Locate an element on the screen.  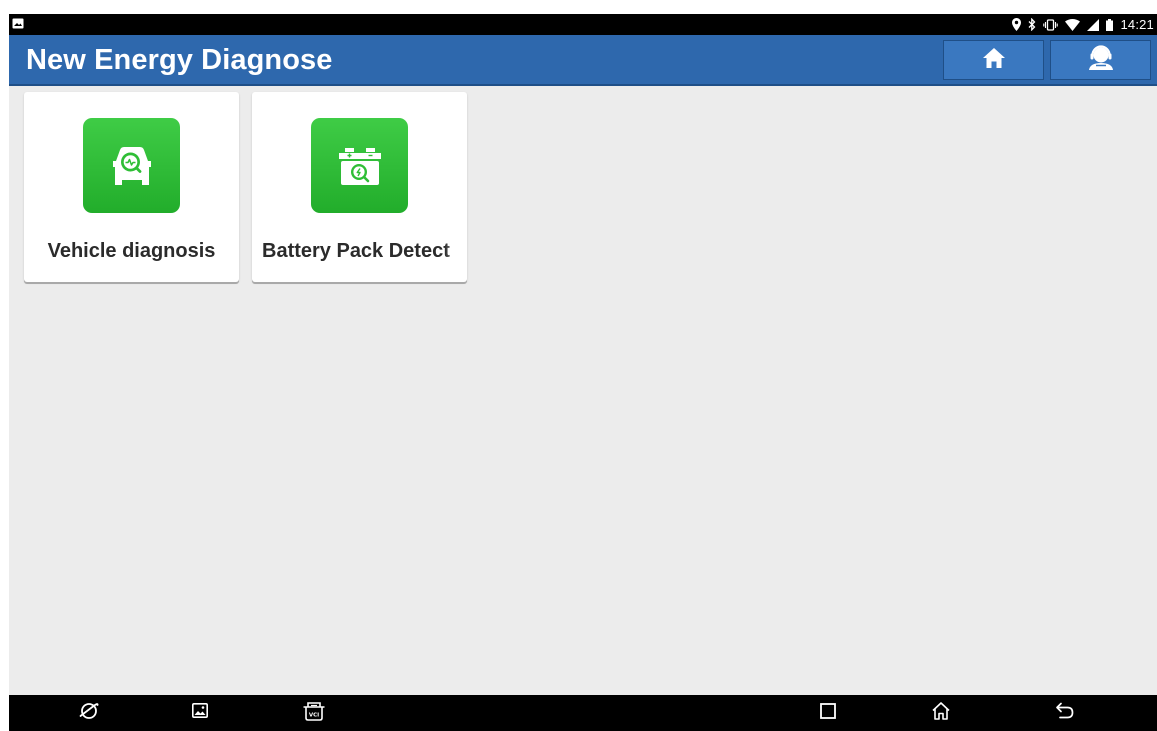
support-agent-icon is located at coordinates (1101, 60).